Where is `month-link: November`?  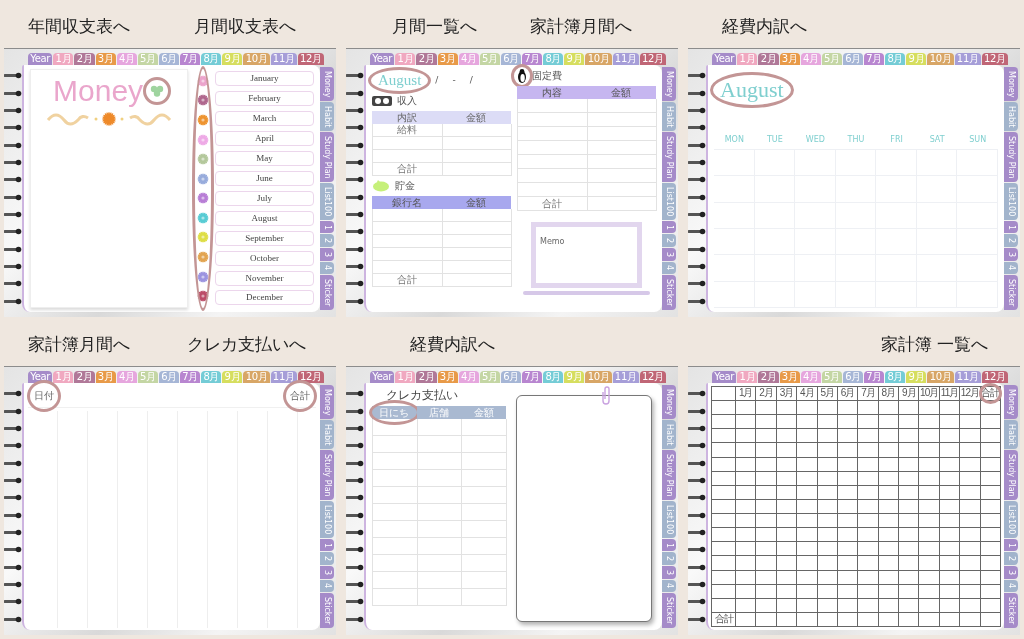
month-link: November is located at coordinates (264, 278).